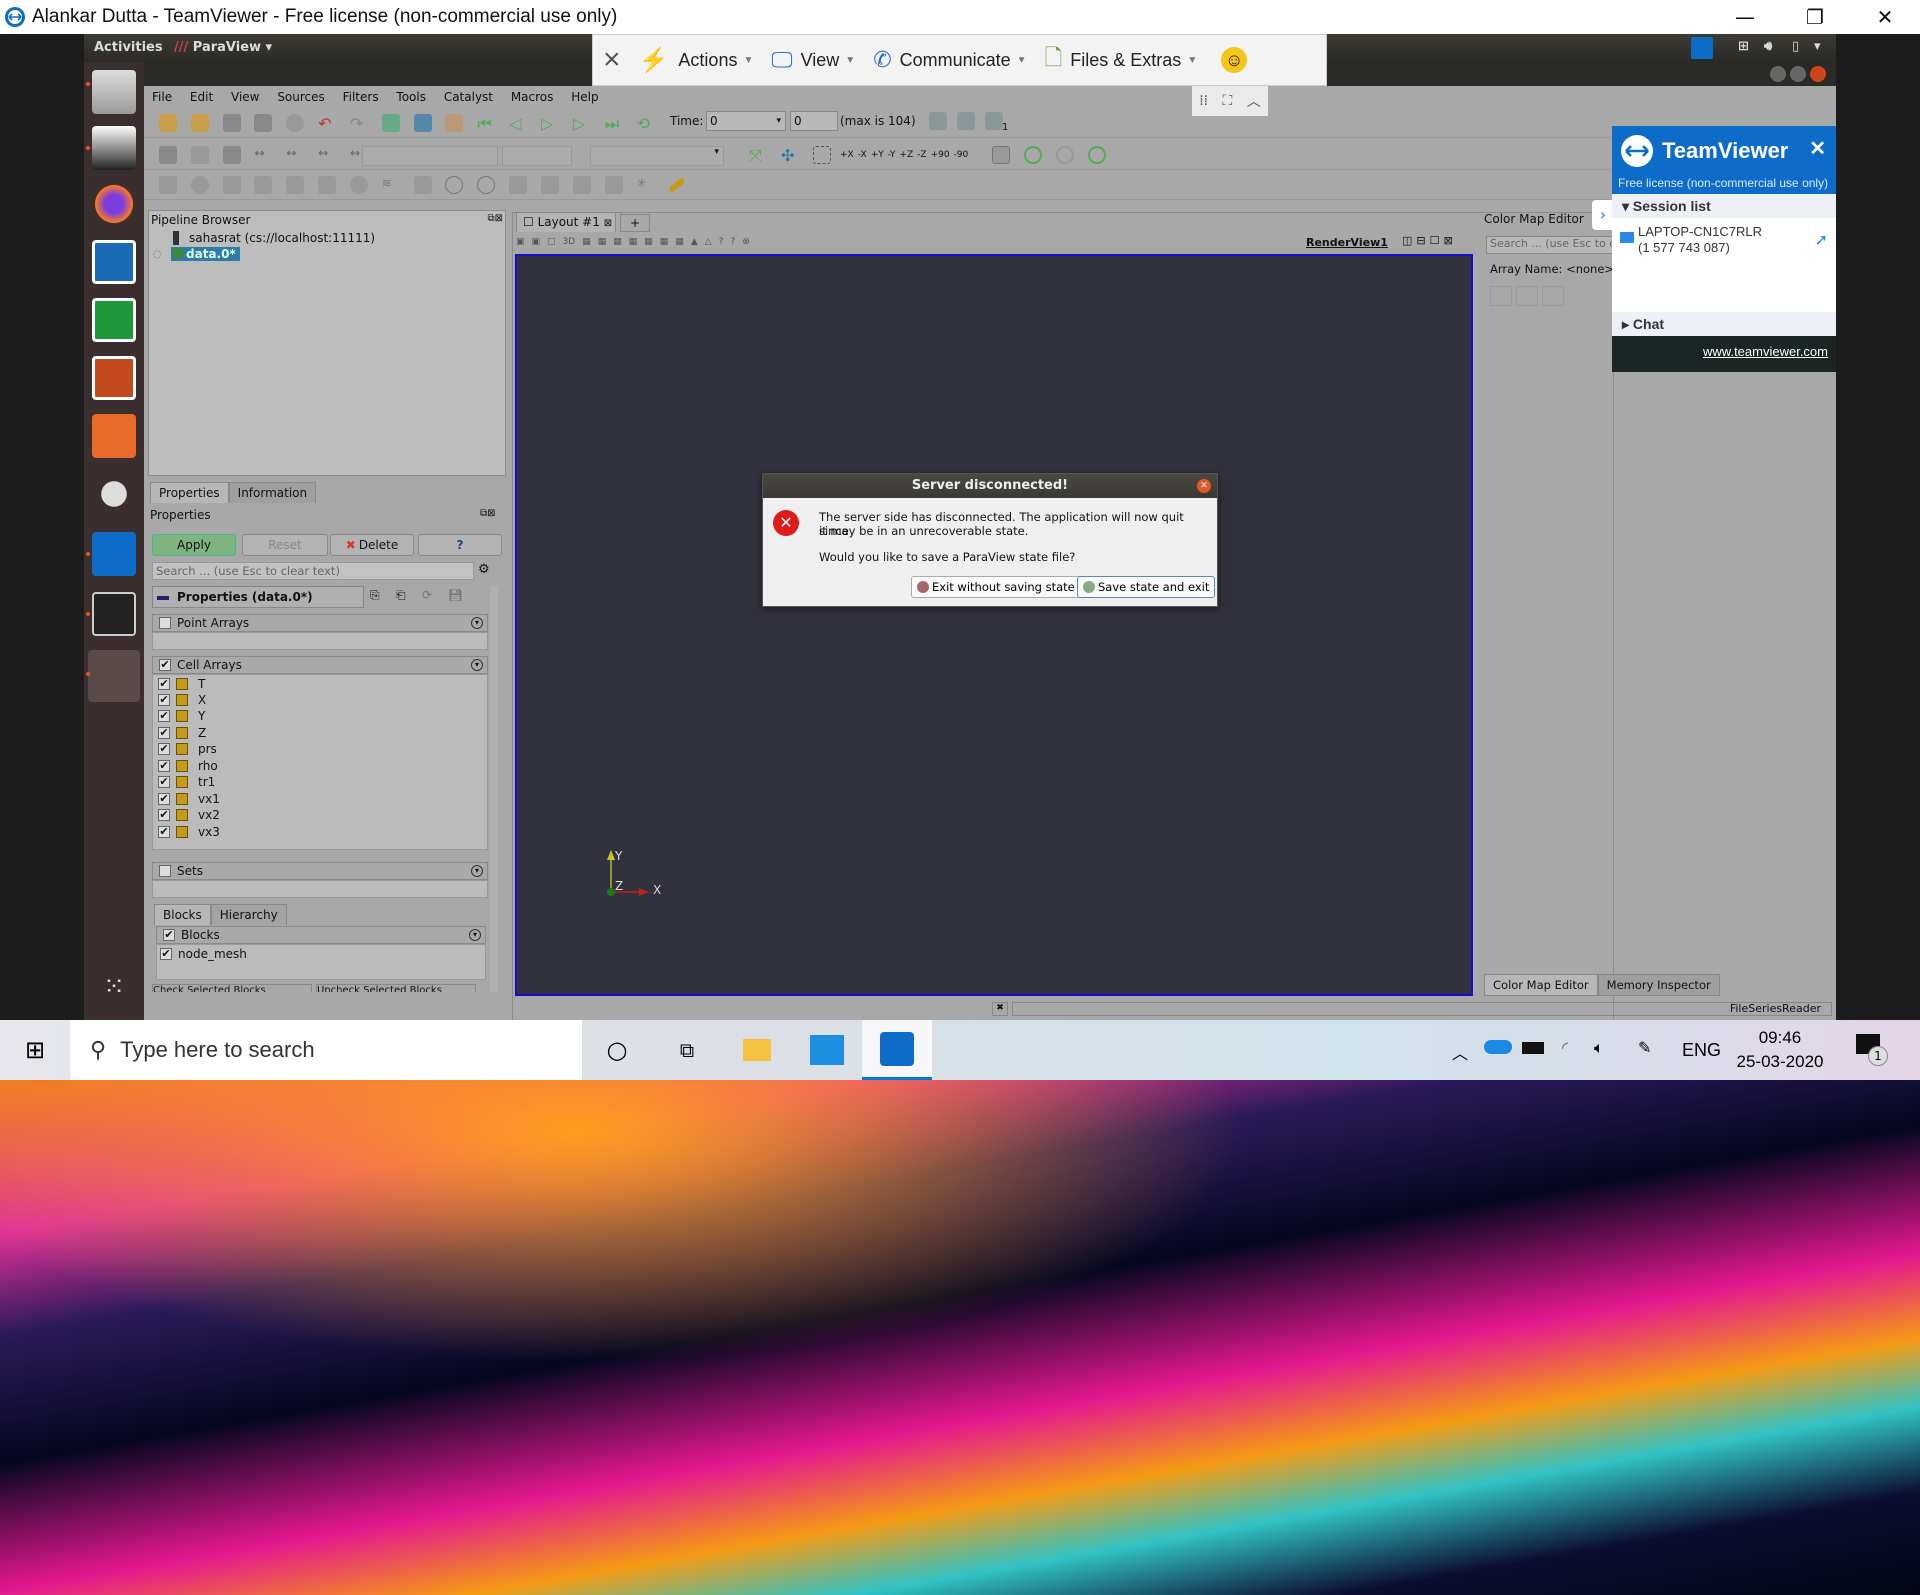 This screenshot has width=1920, height=1595. What do you see at coordinates (182, 914) in the screenshot?
I see `tab-blocks: Blocks` at bounding box center [182, 914].